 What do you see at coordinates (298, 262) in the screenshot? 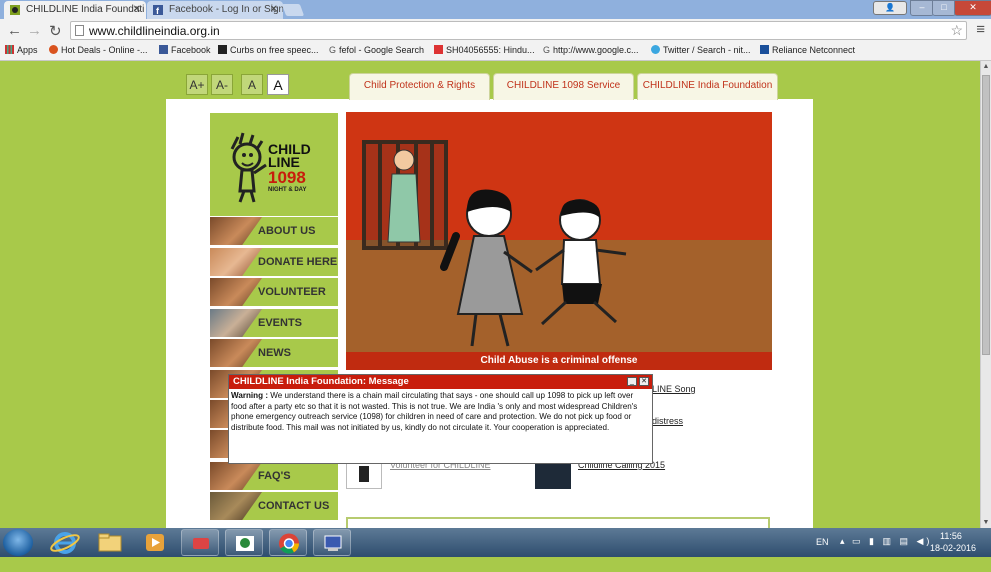
I see `nav-label: DONATE HERE` at bounding box center [298, 262].